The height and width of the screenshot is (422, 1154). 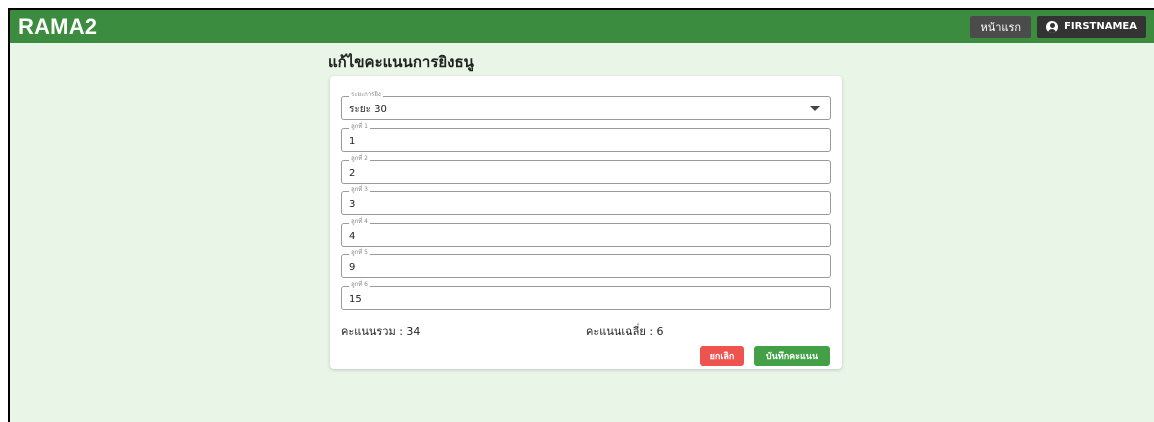 I want to click on home-button: หน้าแรก, so click(x=1001, y=26).